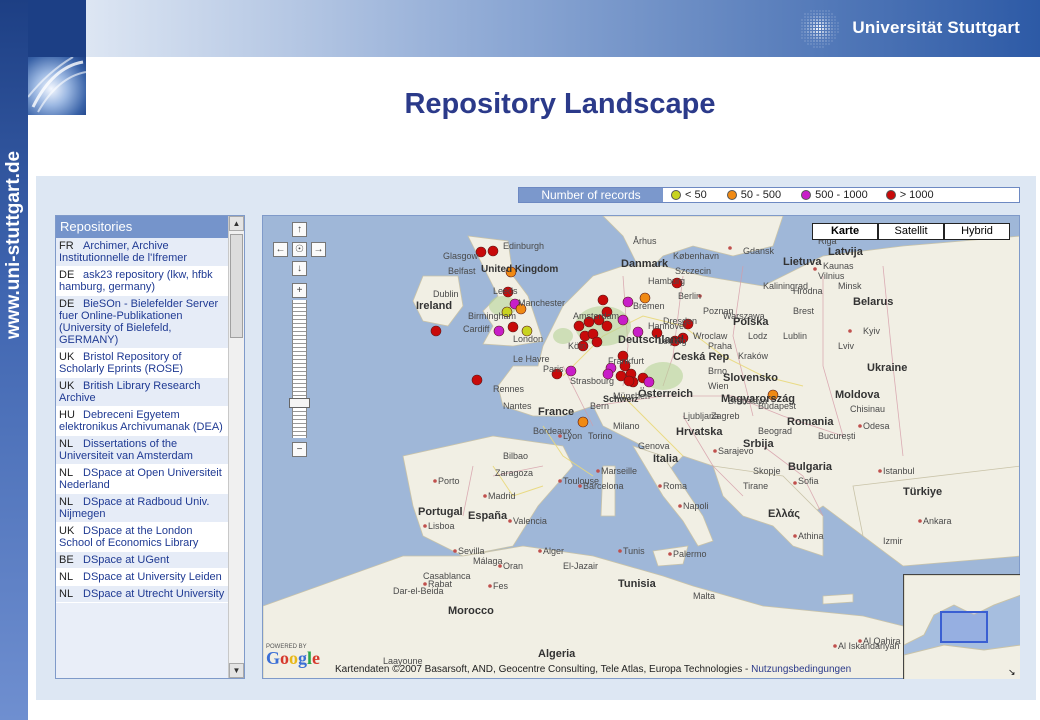 The width and height of the screenshot is (1040, 720). I want to click on overview-map: ↘, so click(961, 626).